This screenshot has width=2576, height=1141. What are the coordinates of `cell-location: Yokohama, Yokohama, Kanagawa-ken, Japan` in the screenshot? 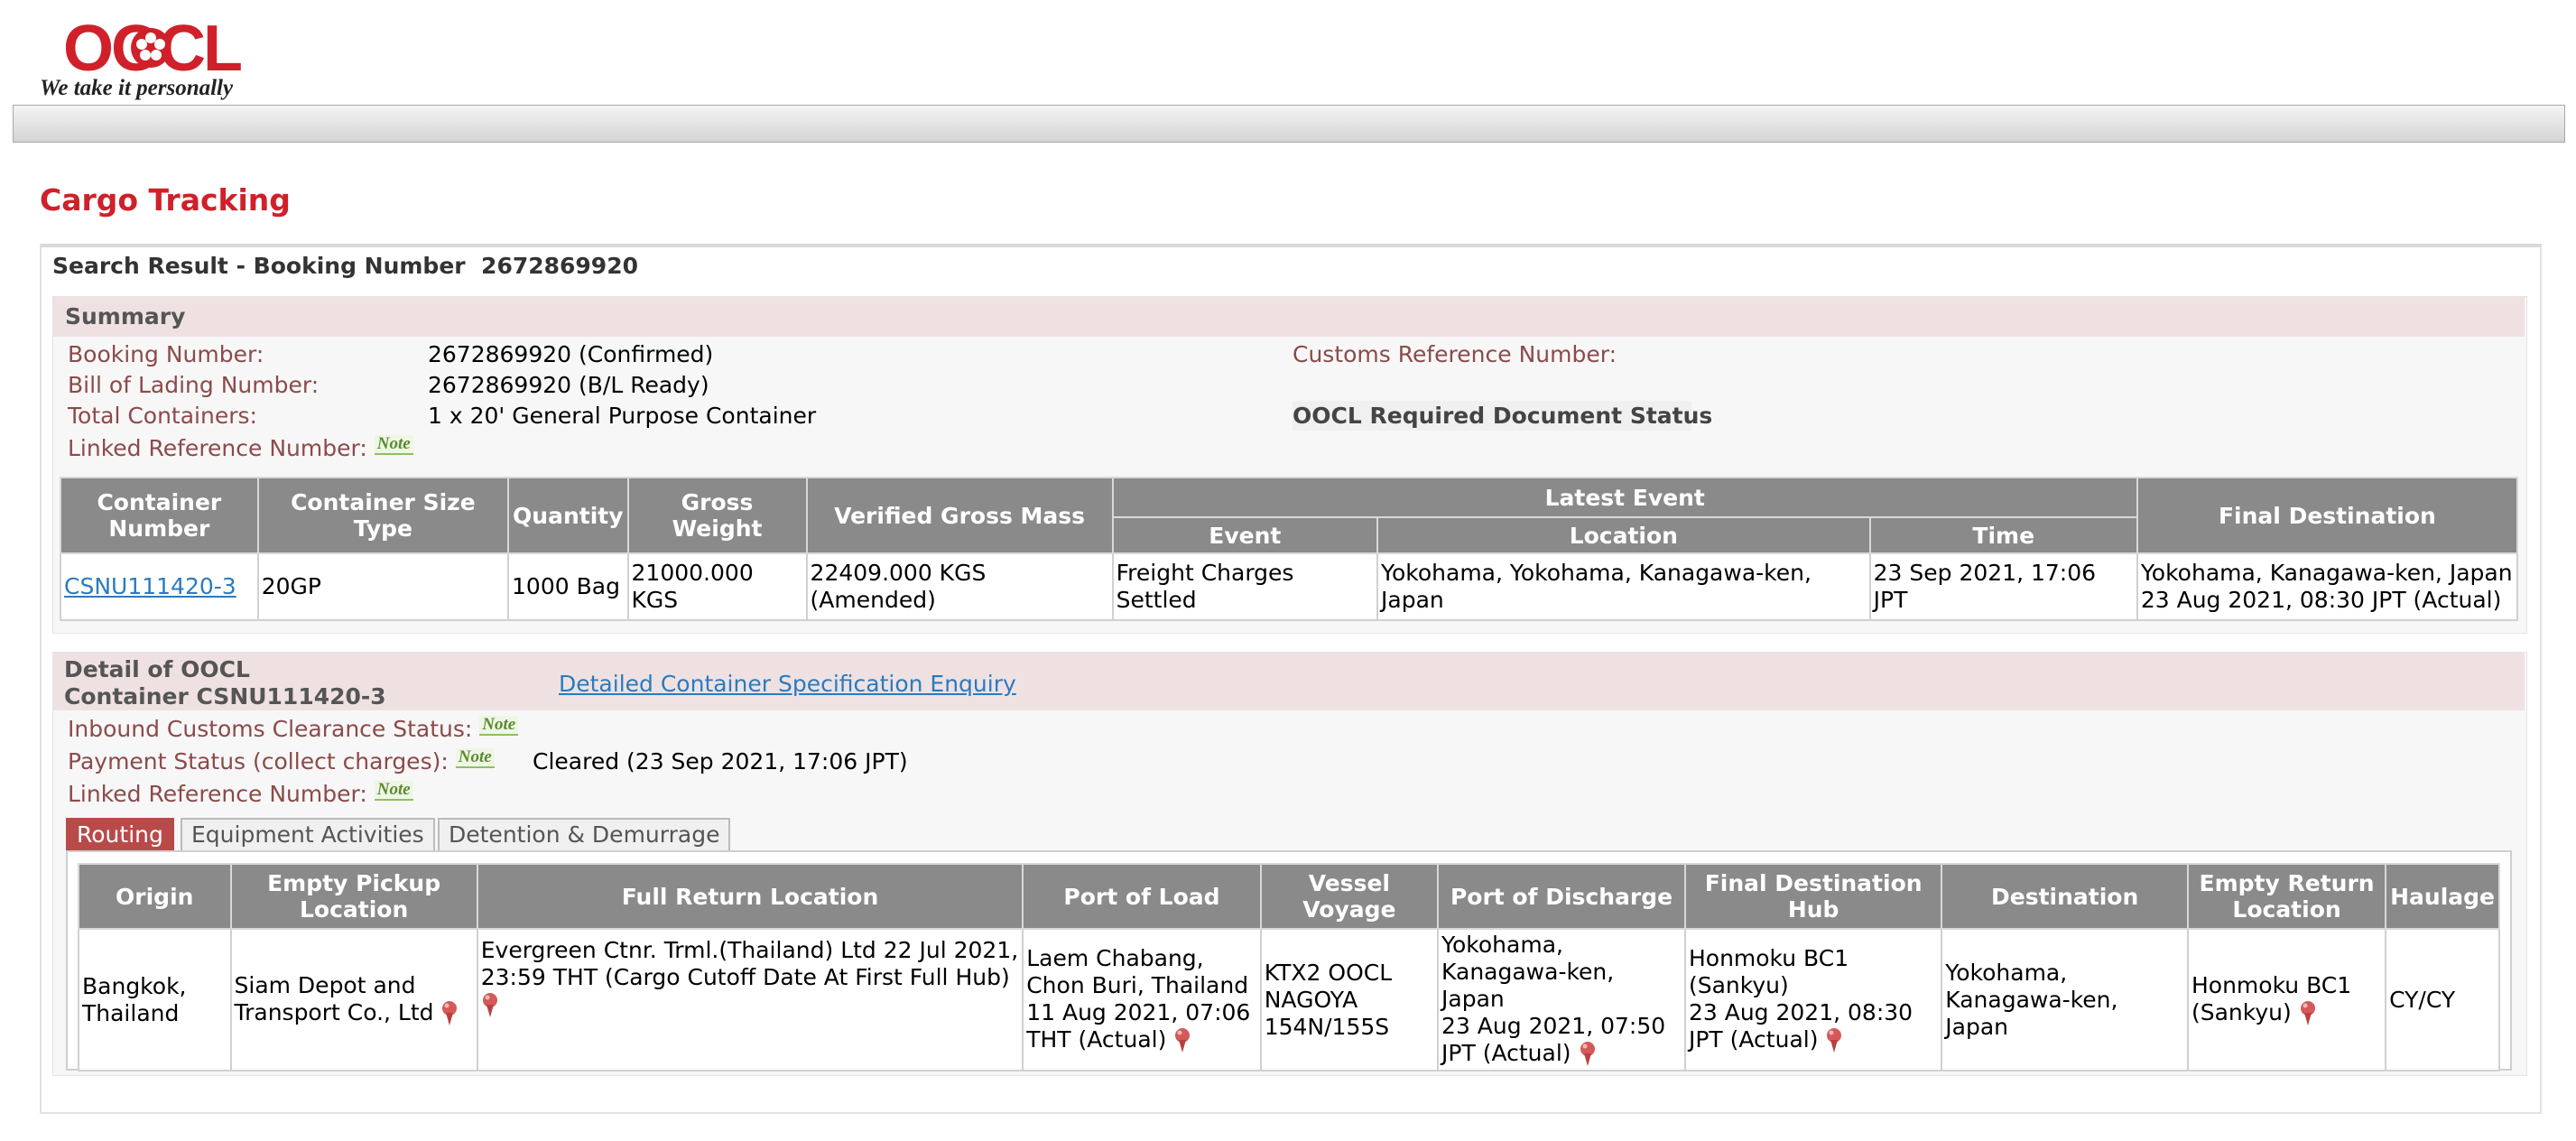 It's located at (1623, 586).